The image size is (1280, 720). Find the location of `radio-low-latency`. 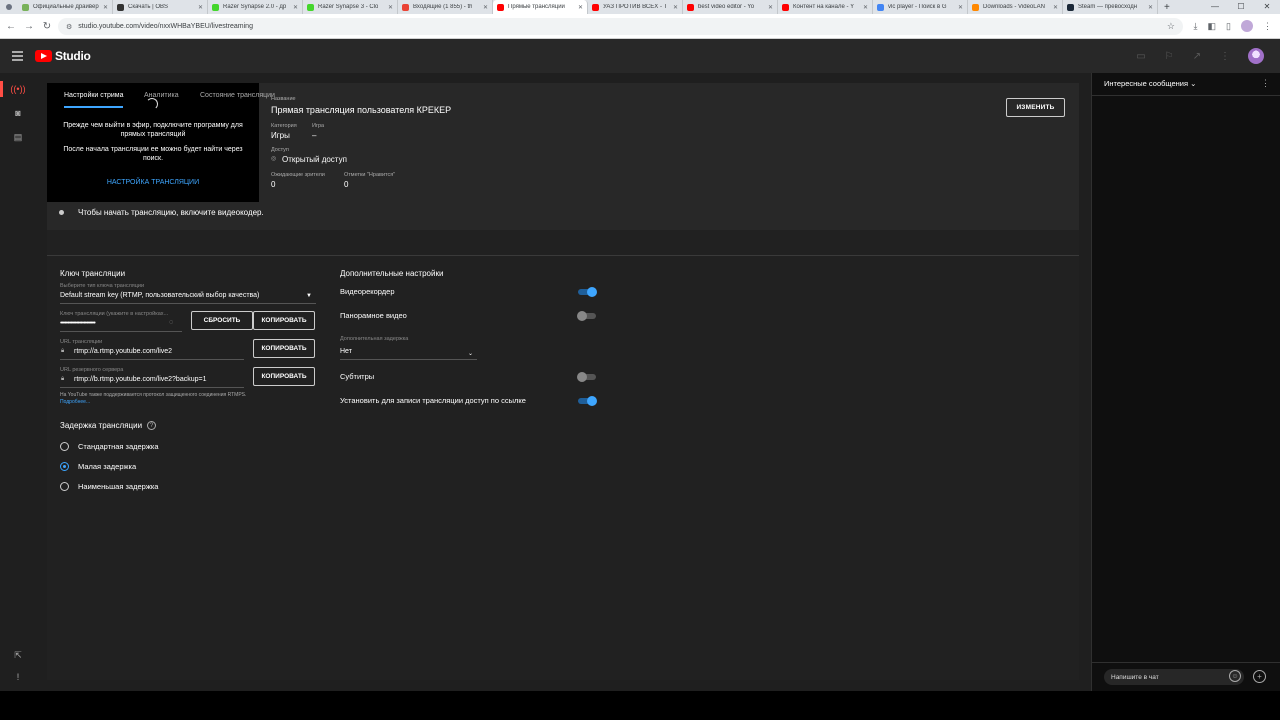

radio-low-latency is located at coordinates (64, 466).